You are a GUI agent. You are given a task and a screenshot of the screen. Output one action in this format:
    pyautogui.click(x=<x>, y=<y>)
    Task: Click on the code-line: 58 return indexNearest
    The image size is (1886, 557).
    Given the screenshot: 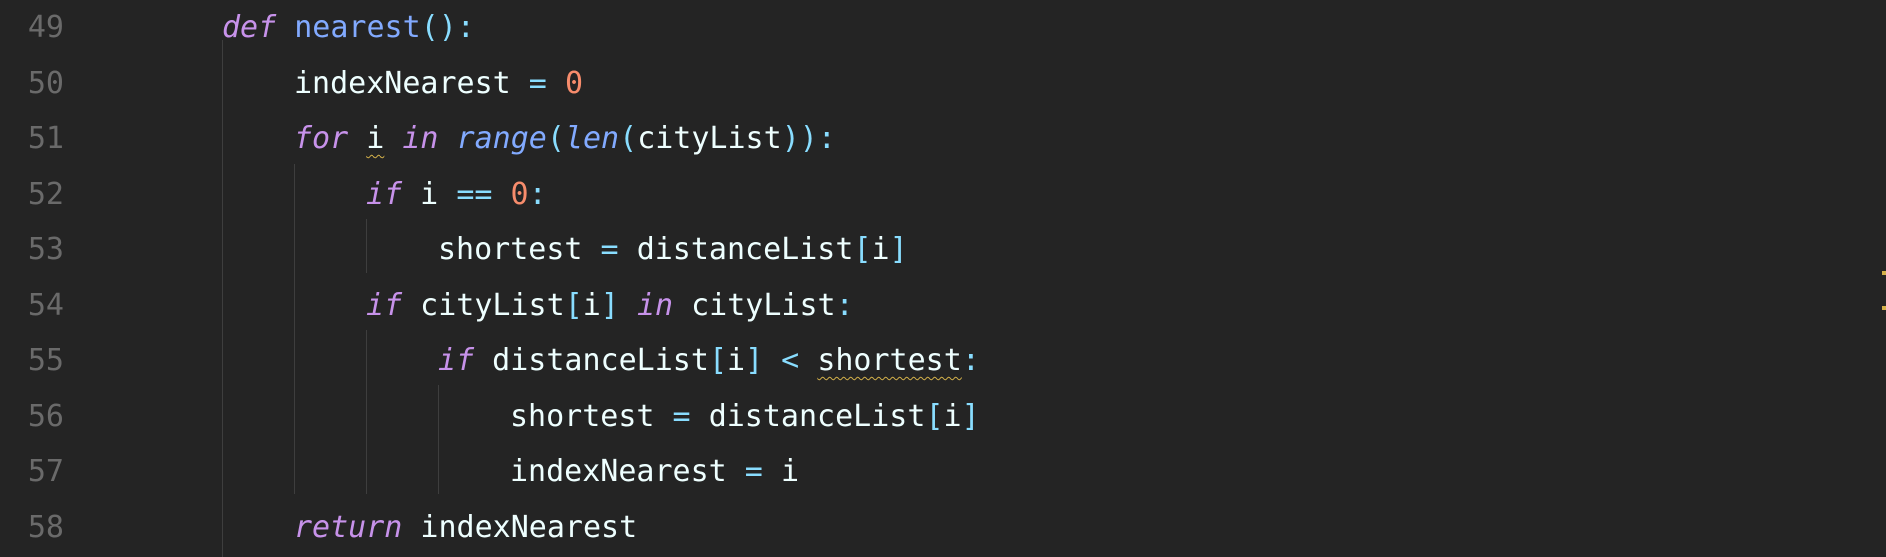 What is the action you would take?
    pyautogui.click(x=943, y=527)
    